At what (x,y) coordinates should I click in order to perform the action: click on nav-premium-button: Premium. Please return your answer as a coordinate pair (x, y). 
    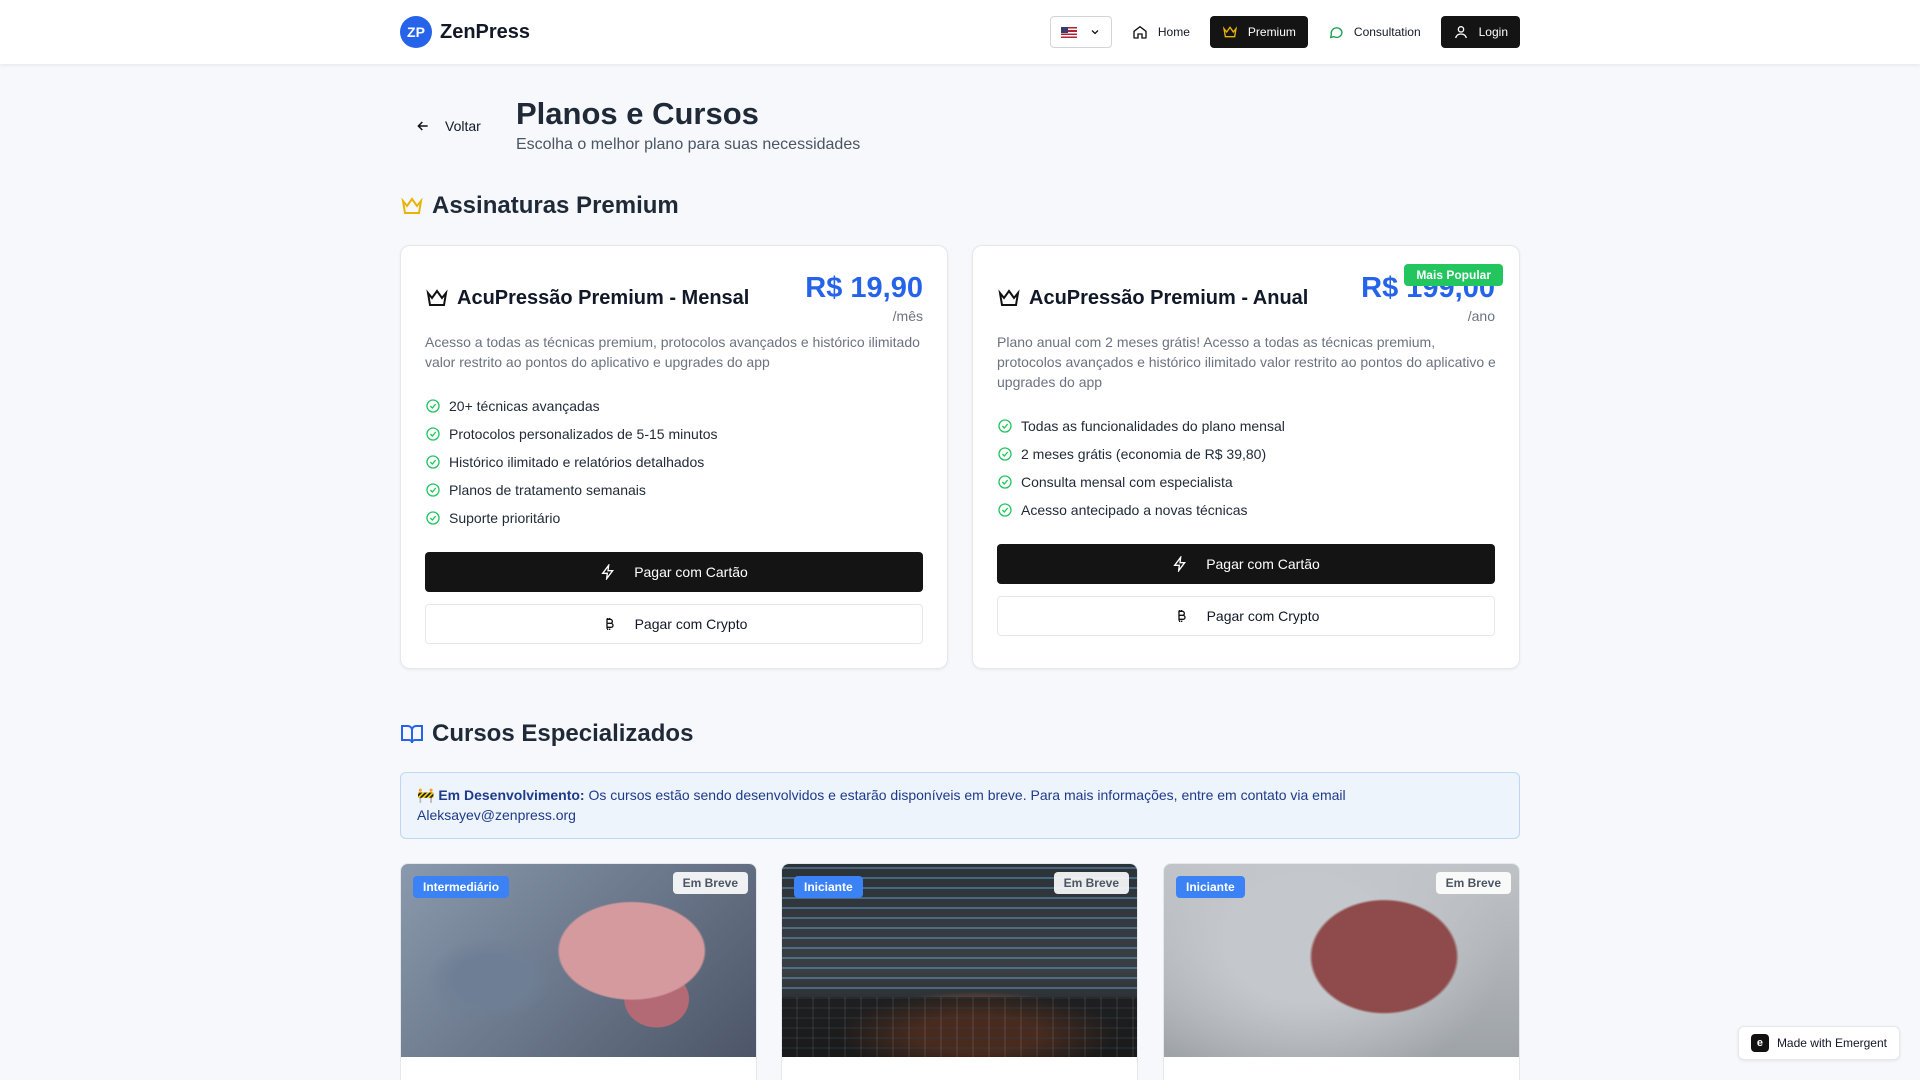
    Looking at the image, I should click on (1258, 32).